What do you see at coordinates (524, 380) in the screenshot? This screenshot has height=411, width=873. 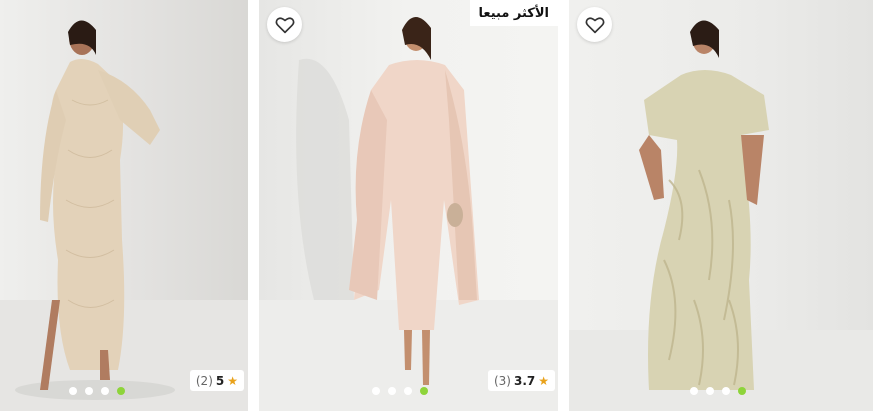 I see `rating-score: 3.7` at bounding box center [524, 380].